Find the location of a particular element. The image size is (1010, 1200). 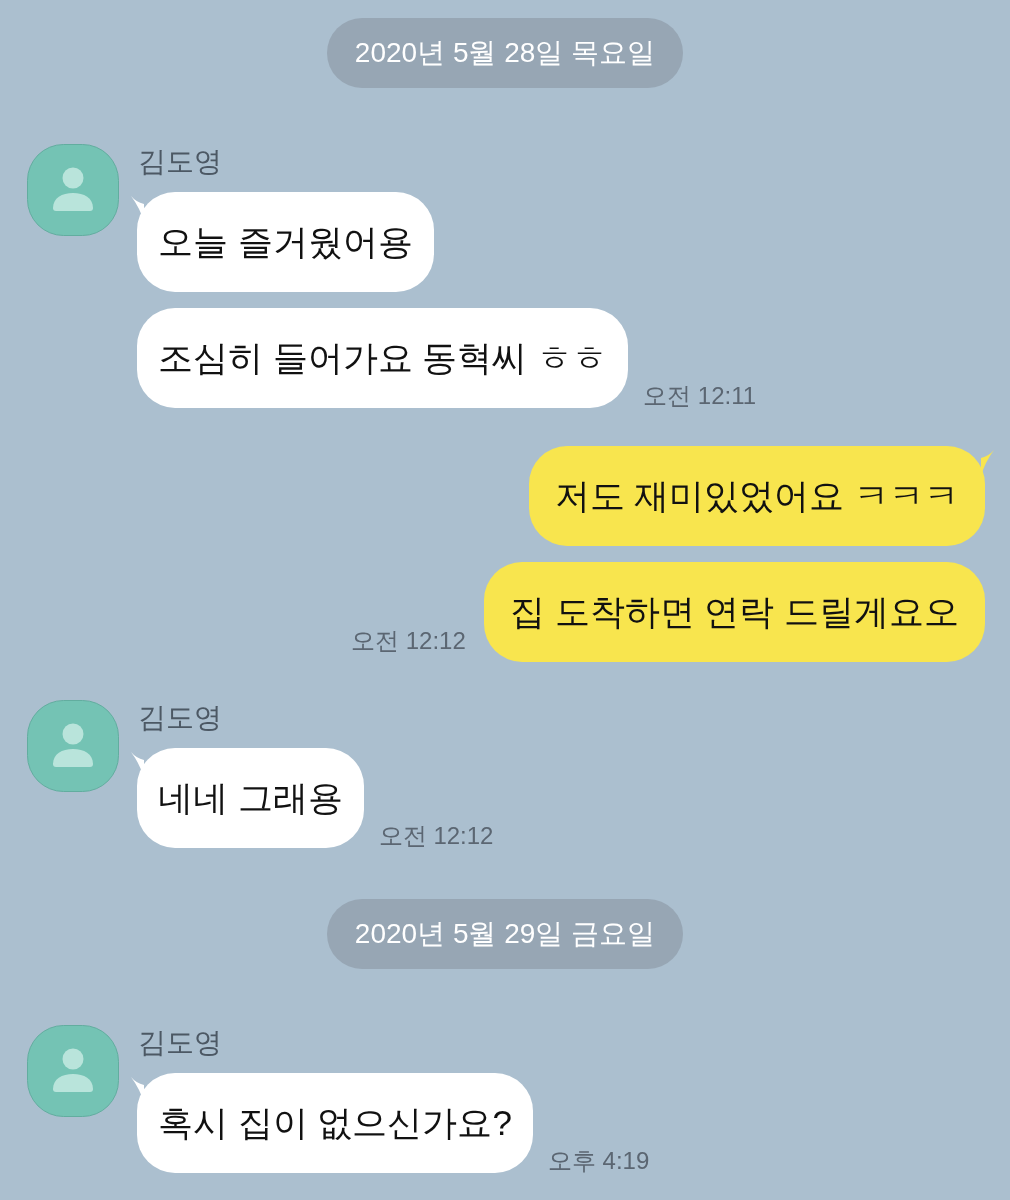

date-divider: 2020년 5월 29일 금요일 is located at coordinates (505, 934).